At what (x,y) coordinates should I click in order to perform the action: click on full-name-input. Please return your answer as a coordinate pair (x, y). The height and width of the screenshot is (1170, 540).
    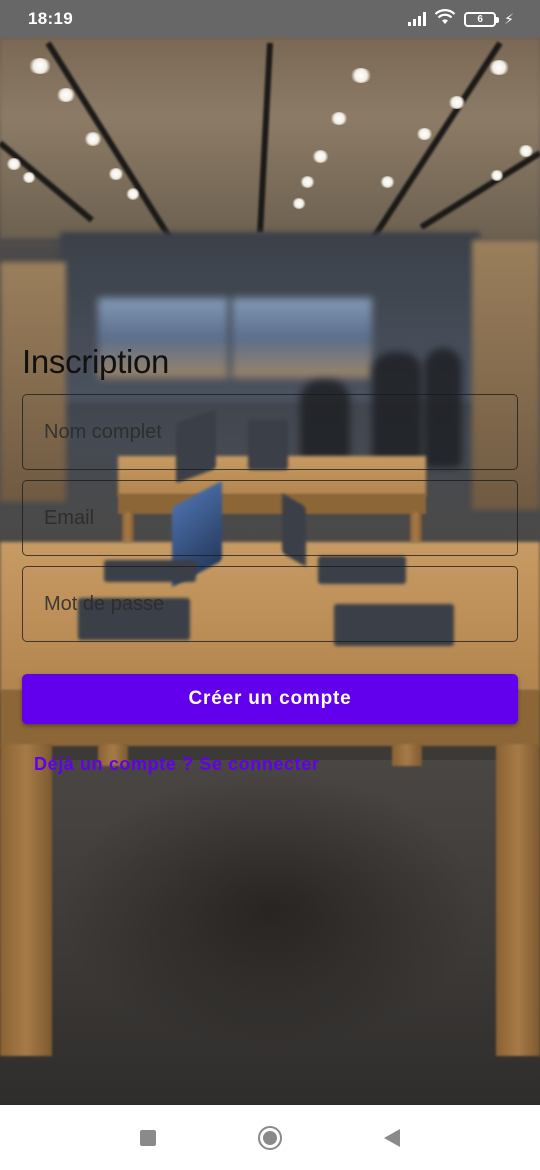
    Looking at the image, I should click on (270, 432).